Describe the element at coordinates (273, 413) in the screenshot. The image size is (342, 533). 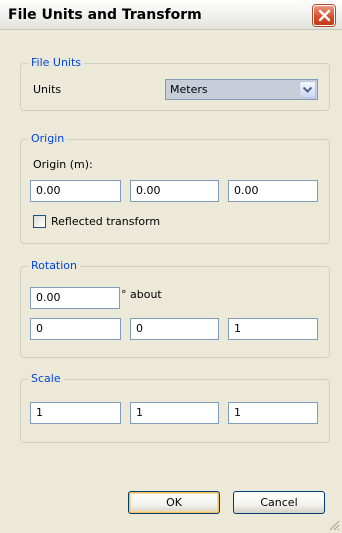
I see `scale-z-input: 1` at that location.